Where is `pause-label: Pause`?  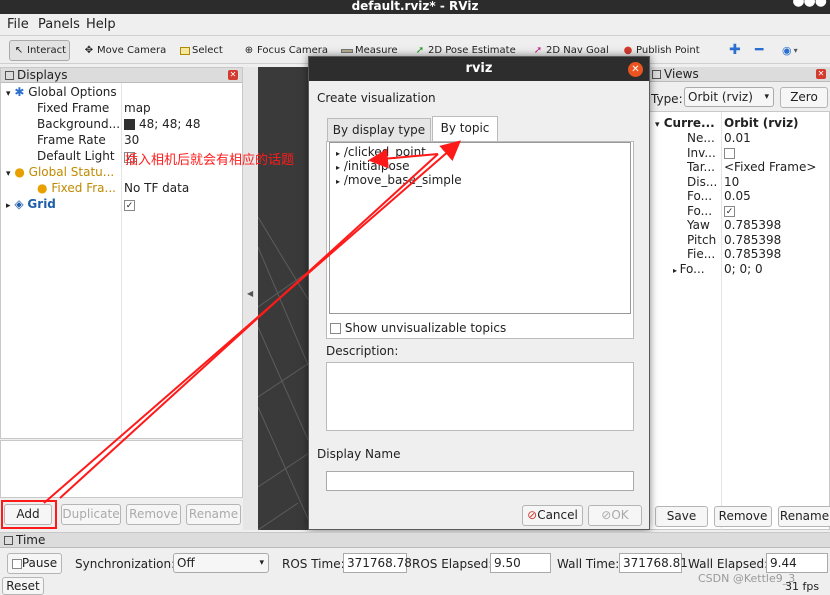
pause-label: Pause is located at coordinates (39, 563).